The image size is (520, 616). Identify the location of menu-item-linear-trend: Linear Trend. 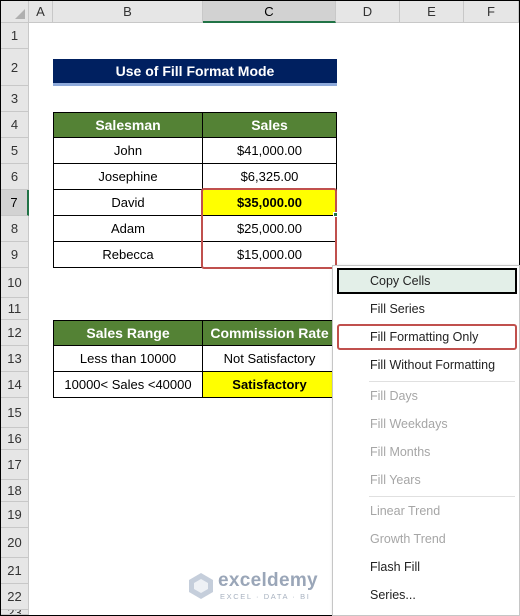
(427, 511).